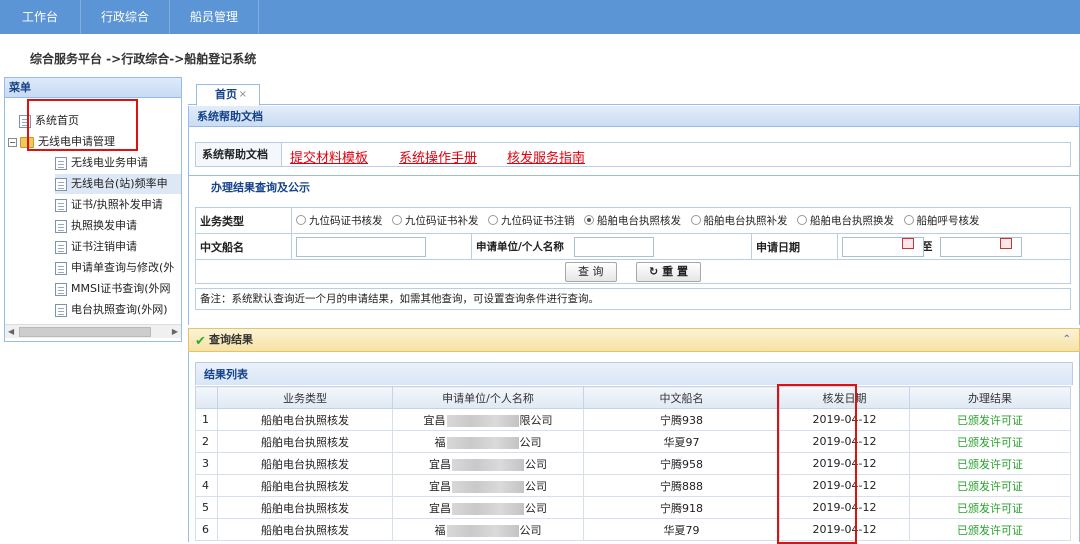 Image resolution: width=1080 pixels, height=544 pixels. I want to click on cell-ship: 宁腾888, so click(681, 485).